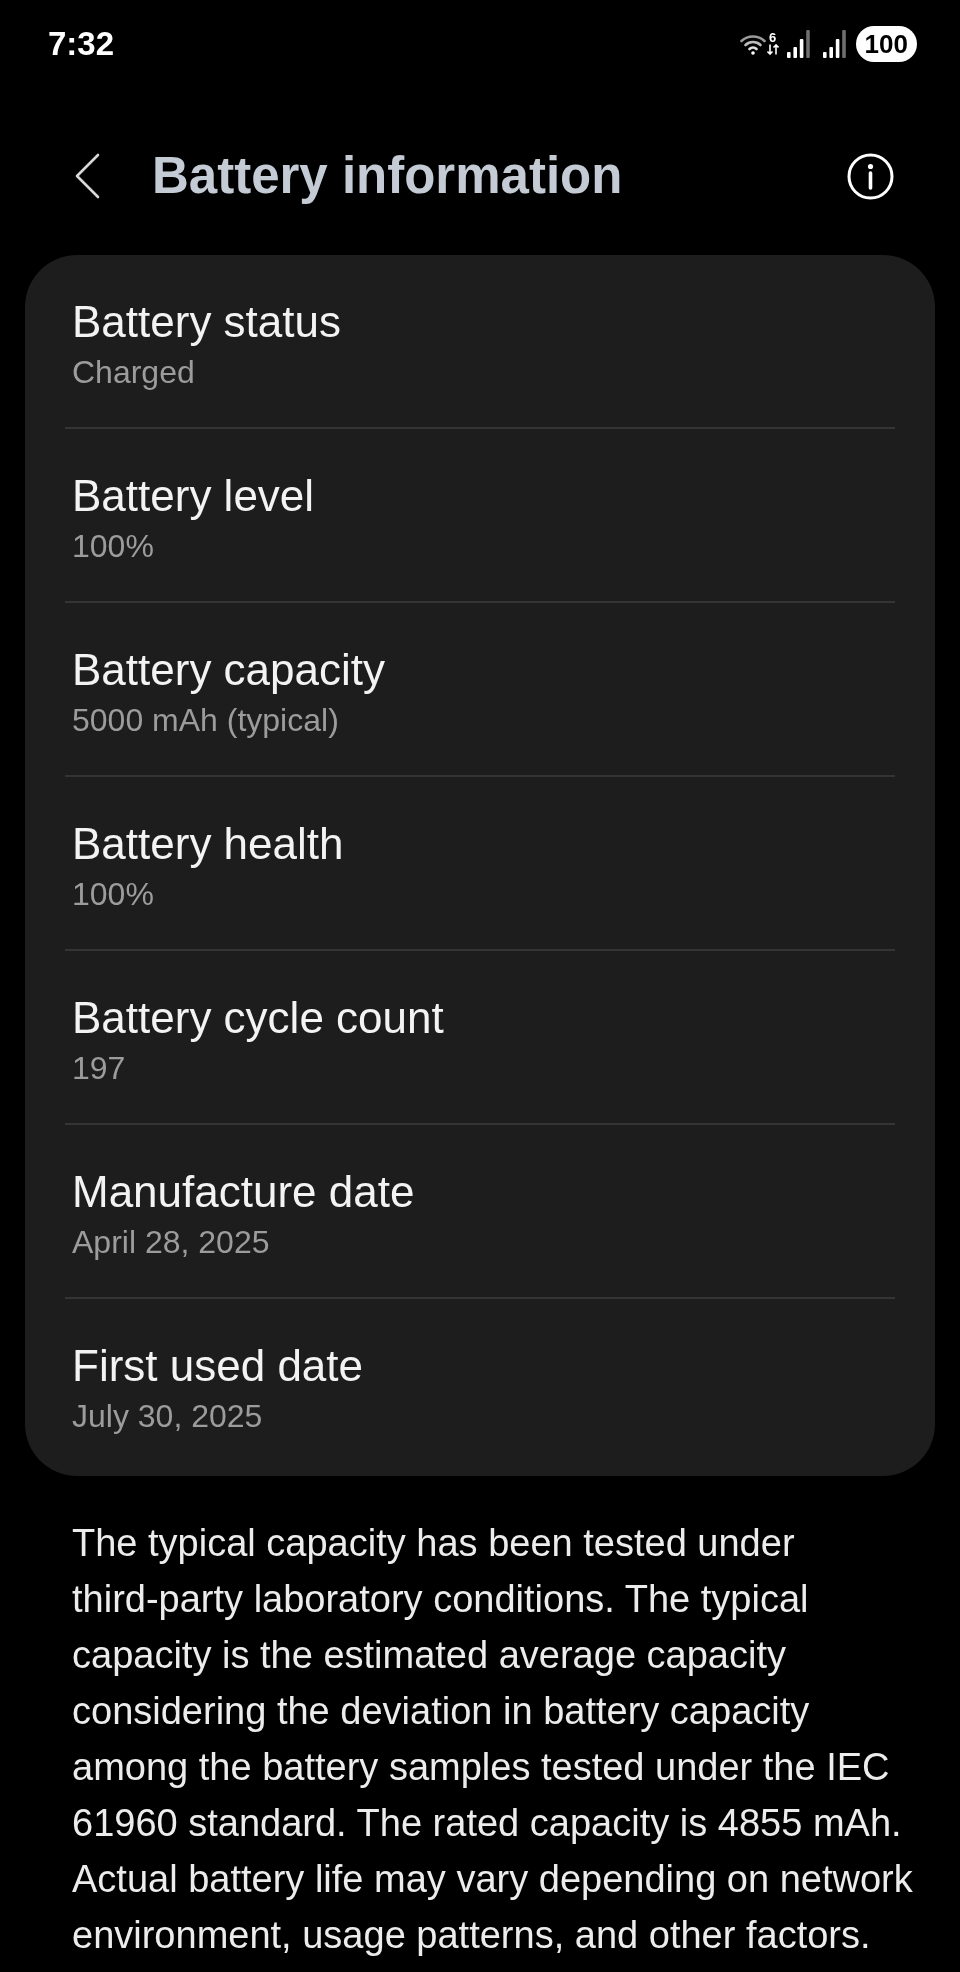 This screenshot has height=1972, width=960. I want to click on row-title: Battery level, so click(193, 496).